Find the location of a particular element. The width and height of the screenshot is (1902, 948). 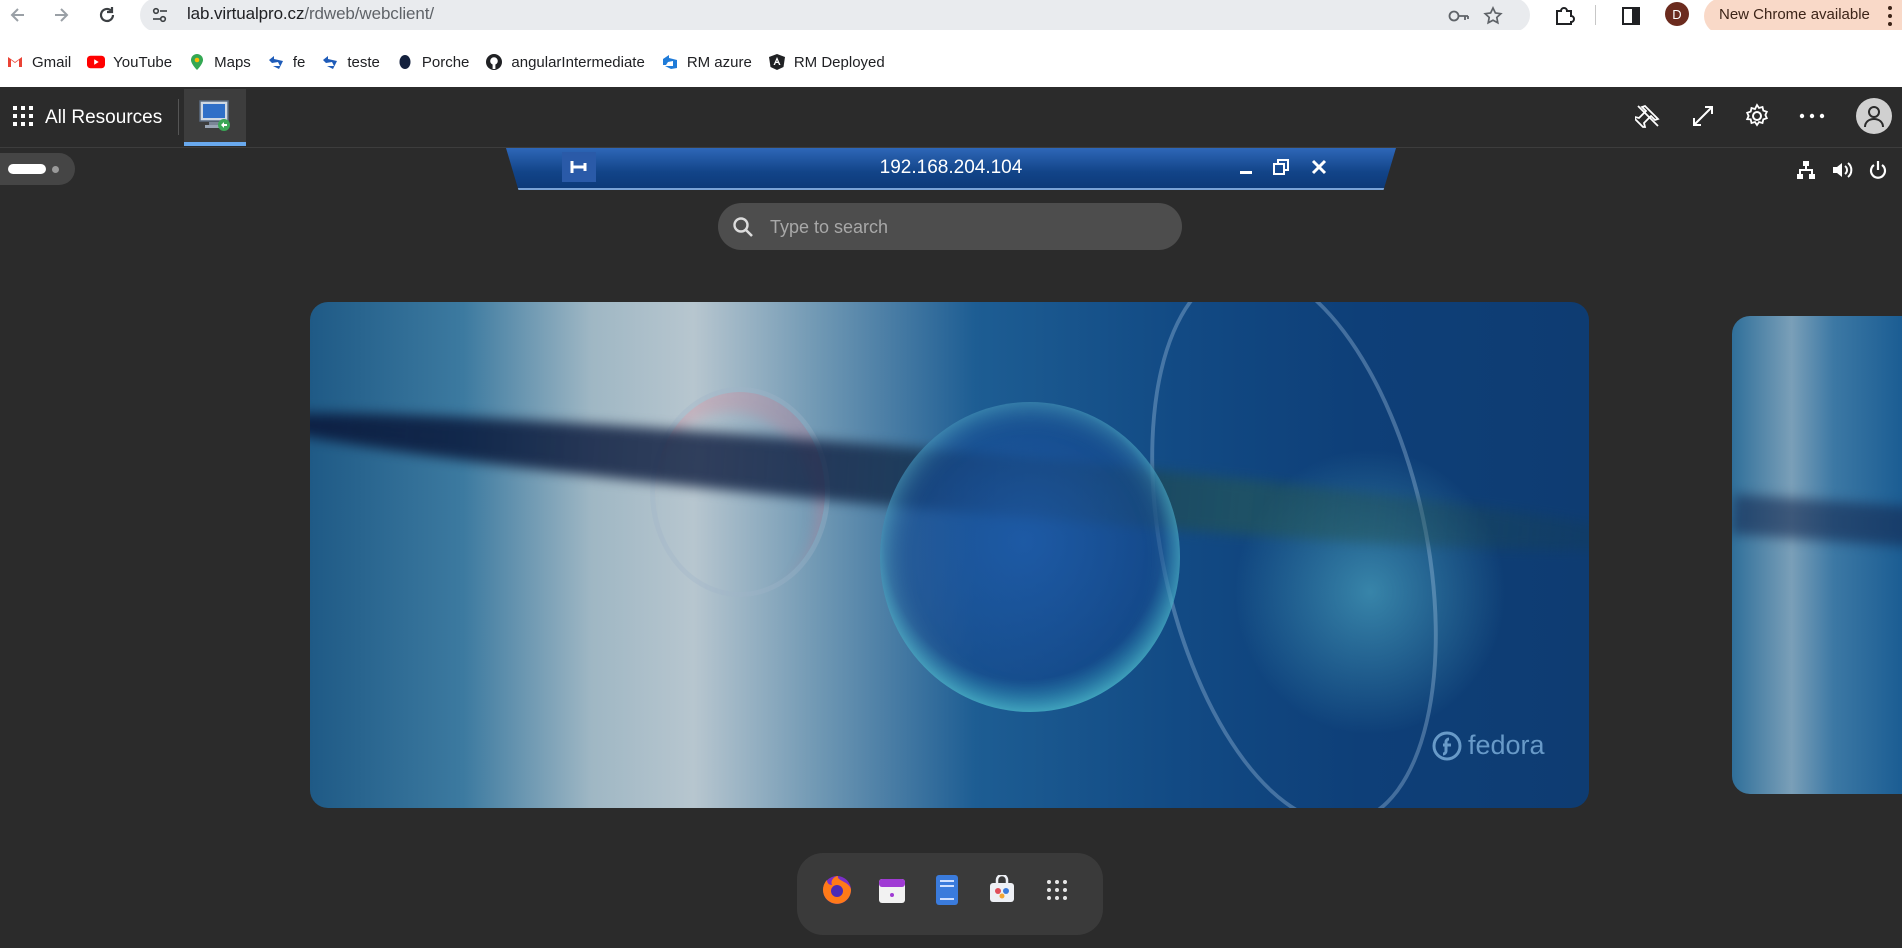

profile-avatar: D is located at coordinates (1677, 14).